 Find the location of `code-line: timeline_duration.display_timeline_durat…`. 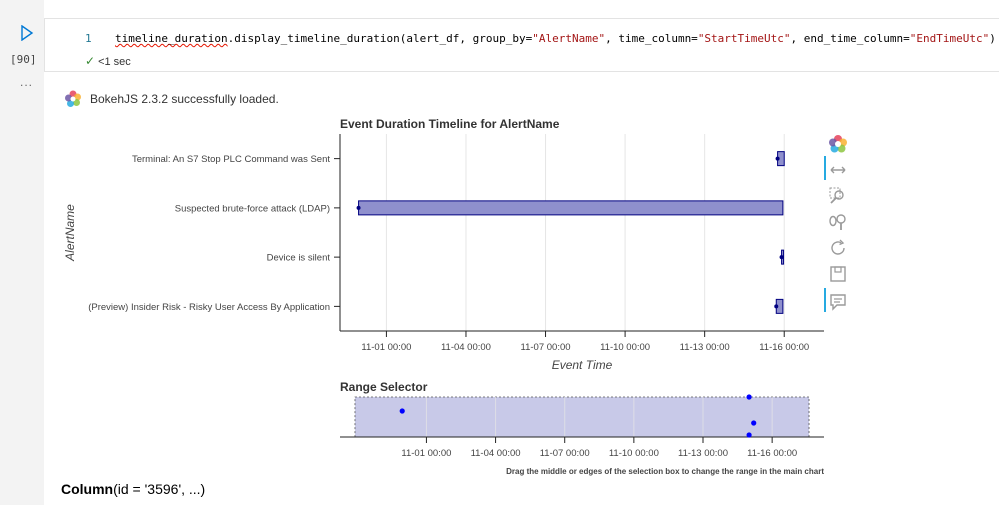

code-line: timeline_duration.display_timeline_durat… is located at coordinates (555, 38).